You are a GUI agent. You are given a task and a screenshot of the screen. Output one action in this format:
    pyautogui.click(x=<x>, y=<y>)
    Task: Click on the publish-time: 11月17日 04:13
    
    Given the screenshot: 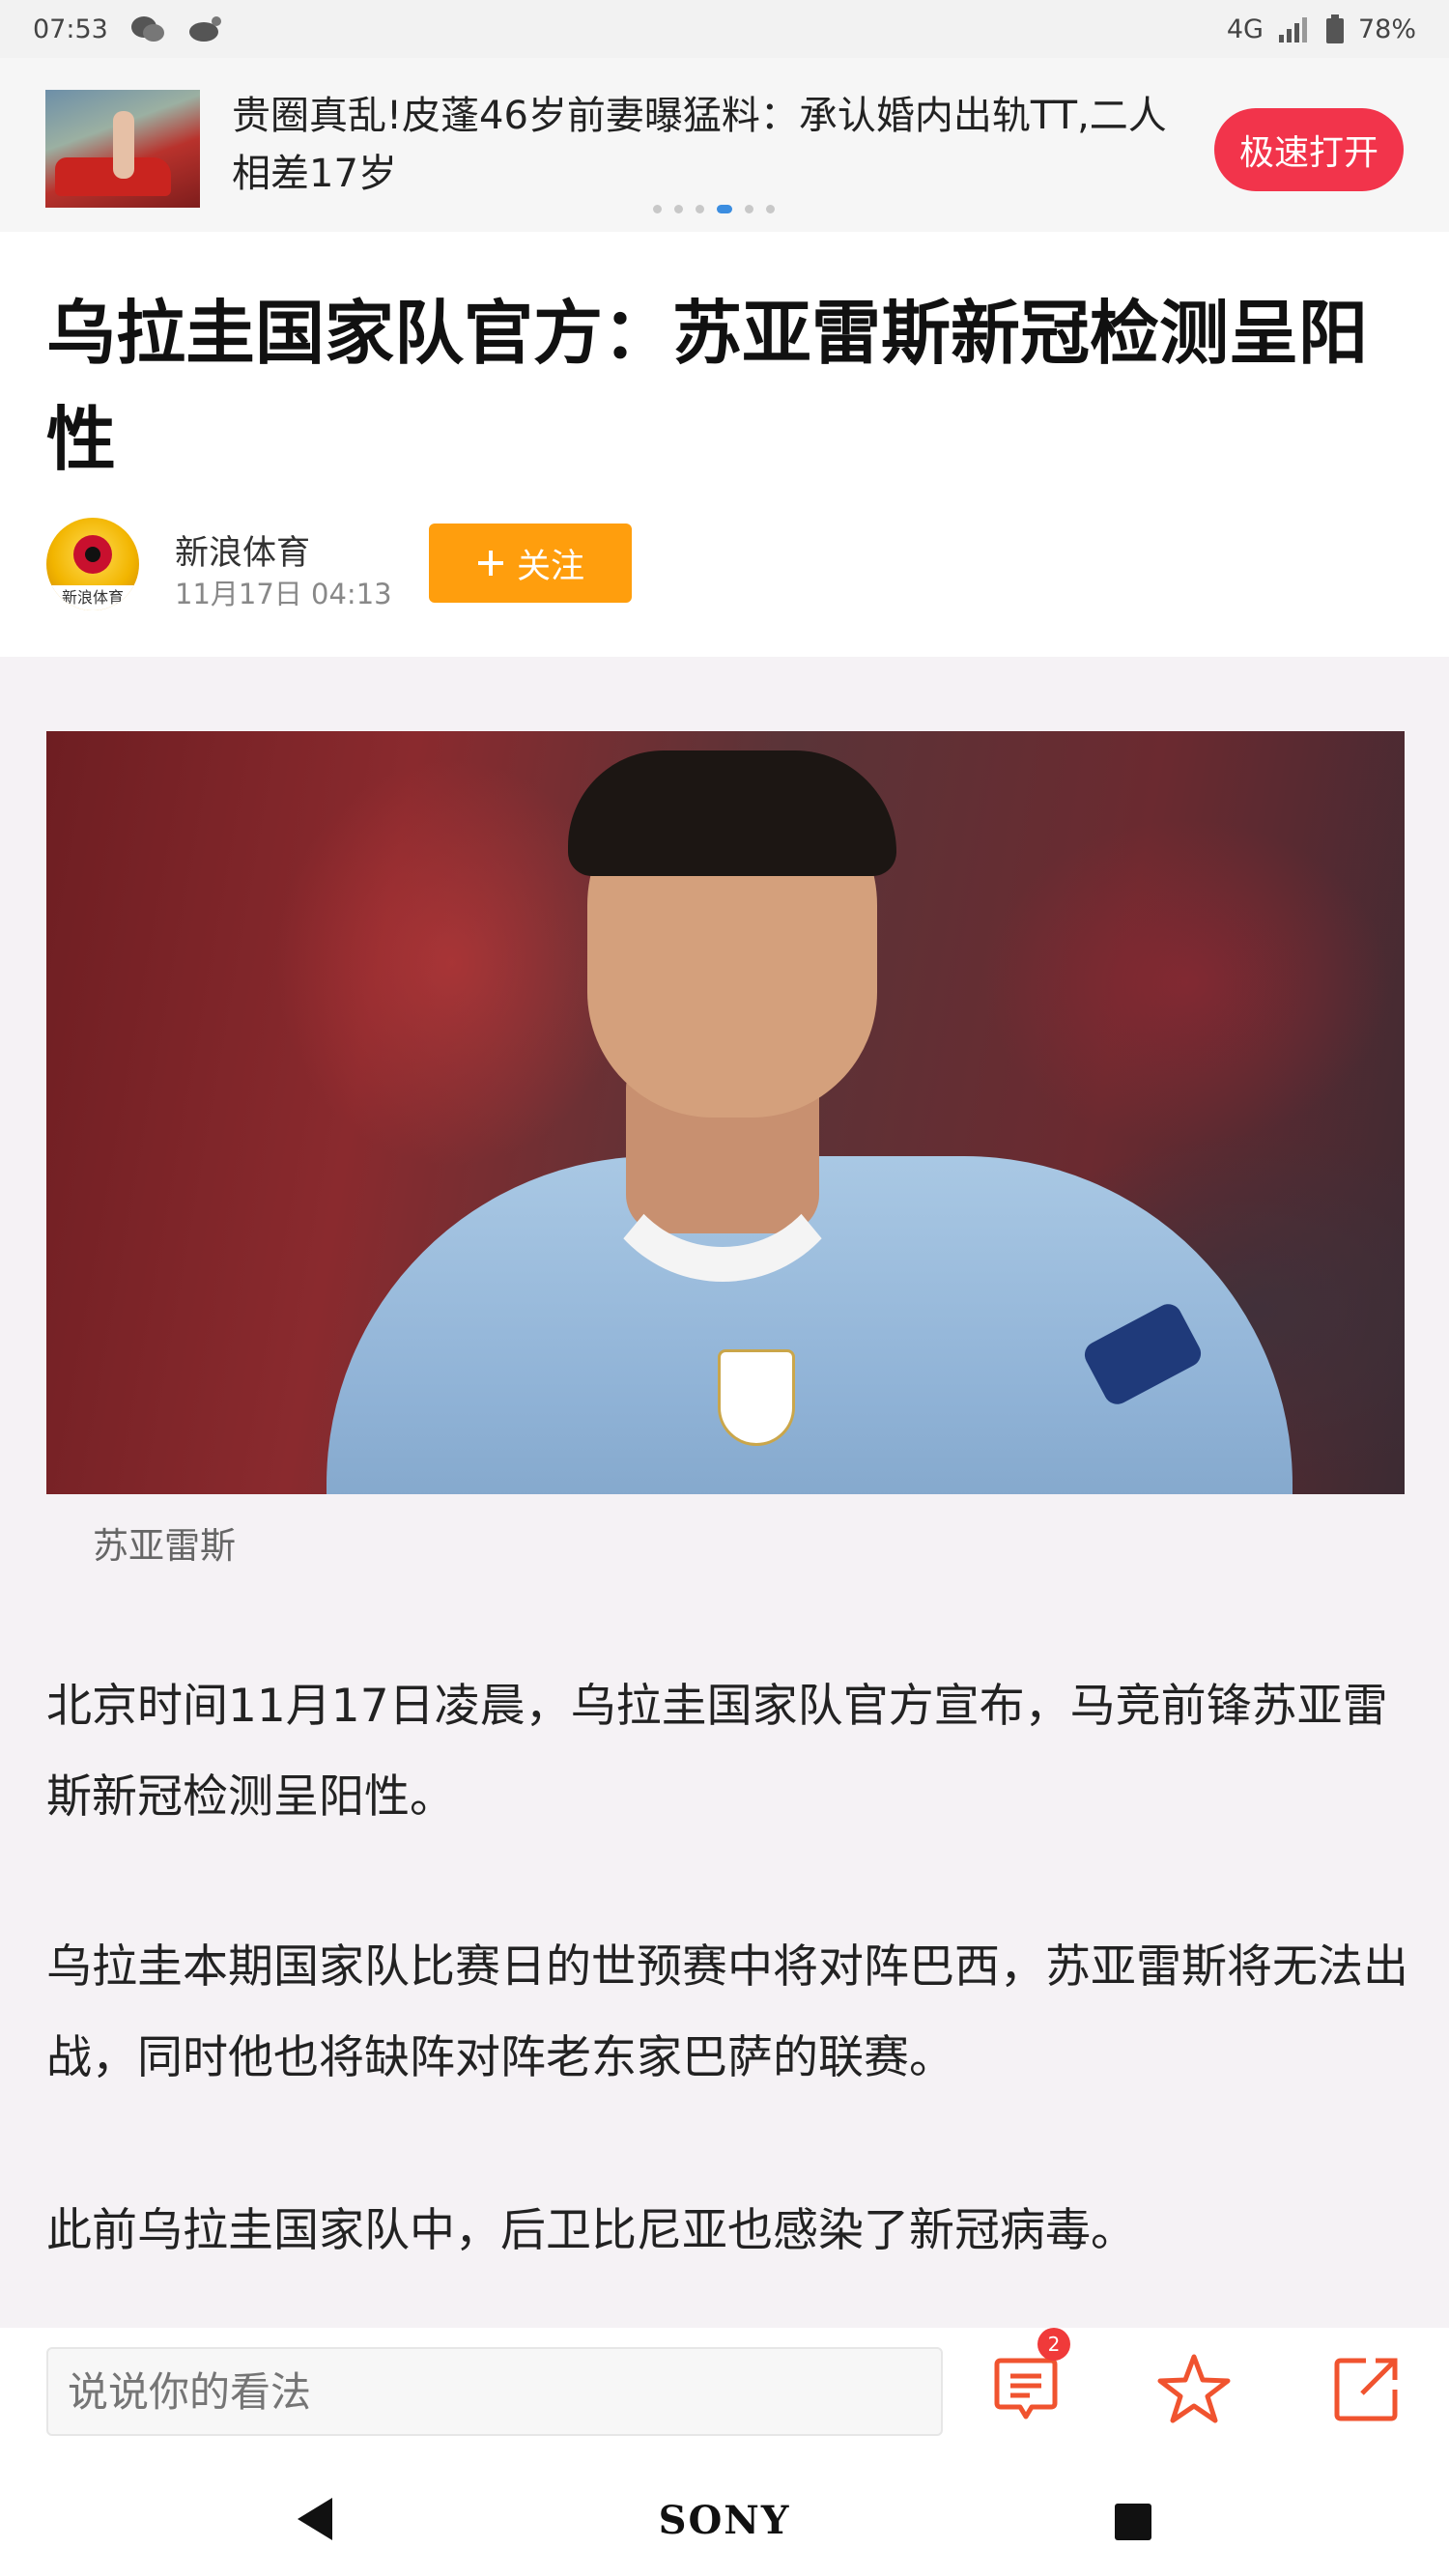 What is the action you would take?
    pyautogui.click(x=283, y=594)
    